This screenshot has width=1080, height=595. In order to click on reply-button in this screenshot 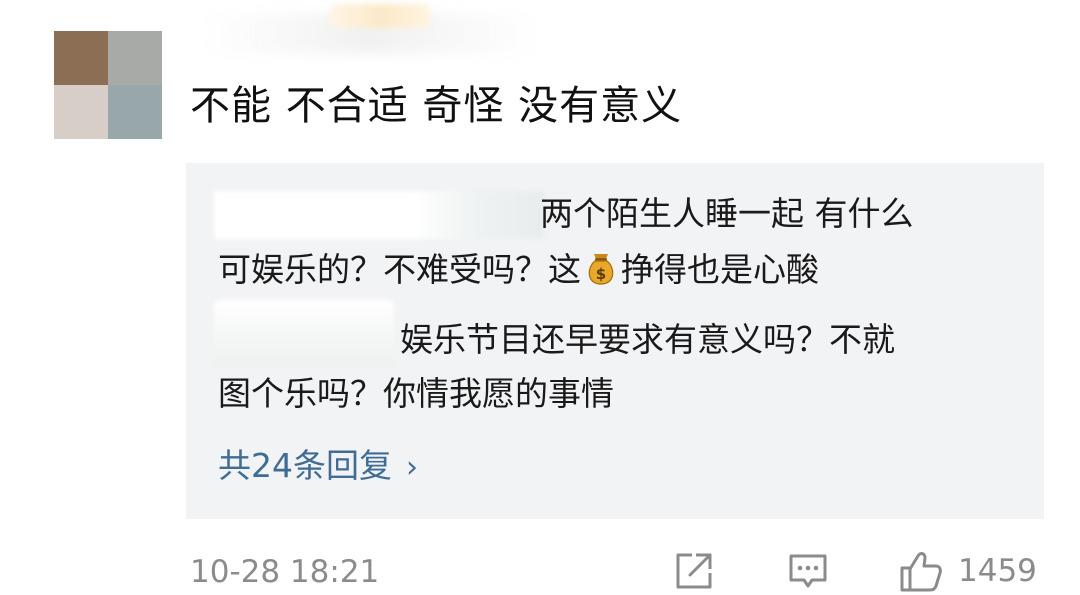, I will do `click(809, 571)`.